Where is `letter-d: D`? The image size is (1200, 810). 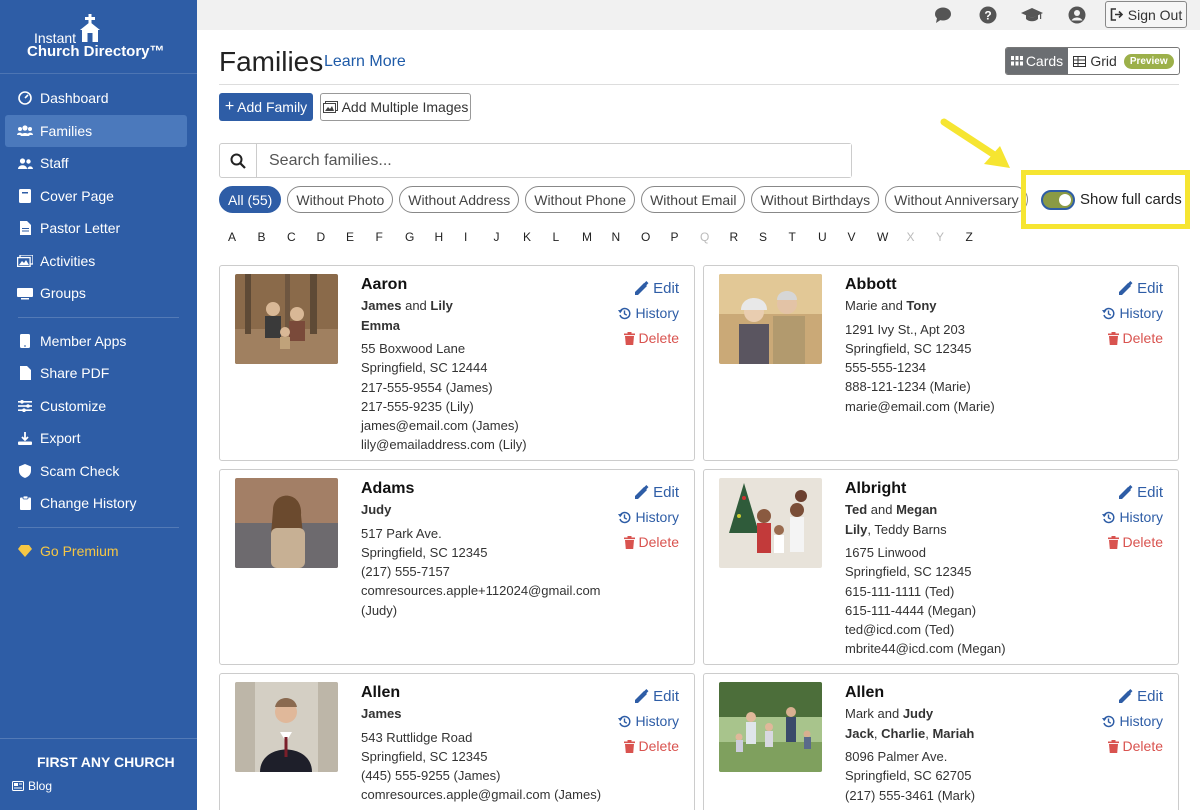
letter-d: D is located at coordinates (332, 237).